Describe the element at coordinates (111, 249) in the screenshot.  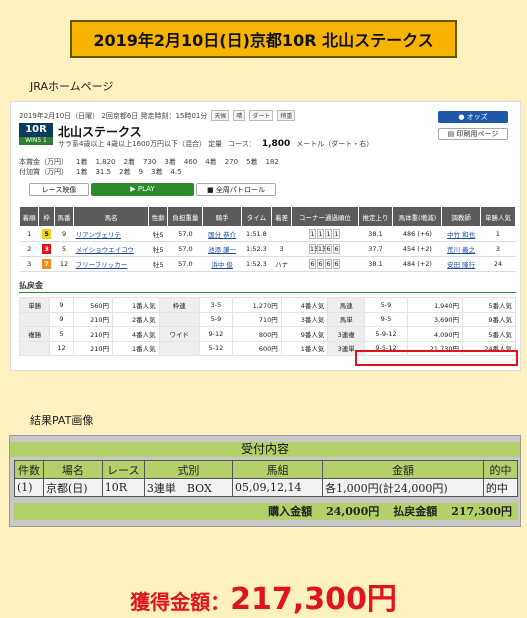
I see `horse-name-link: メイショウエイコウ` at that location.